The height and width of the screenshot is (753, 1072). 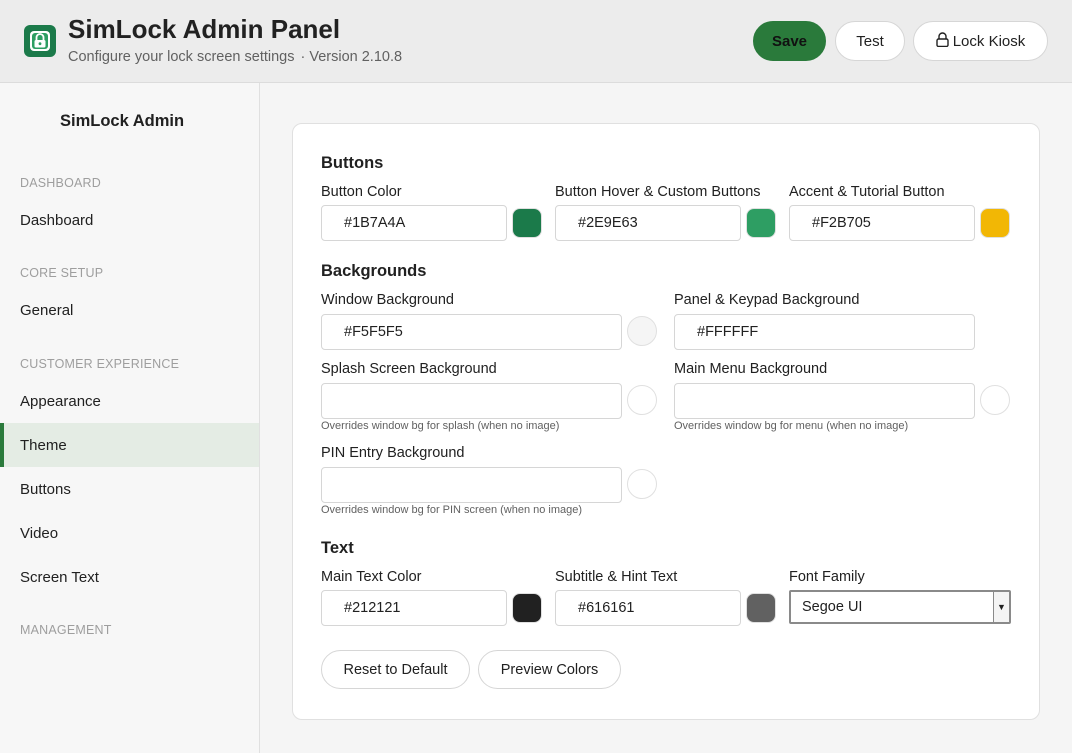 What do you see at coordinates (414, 223) in the screenshot?
I see `button-color-input` at bounding box center [414, 223].